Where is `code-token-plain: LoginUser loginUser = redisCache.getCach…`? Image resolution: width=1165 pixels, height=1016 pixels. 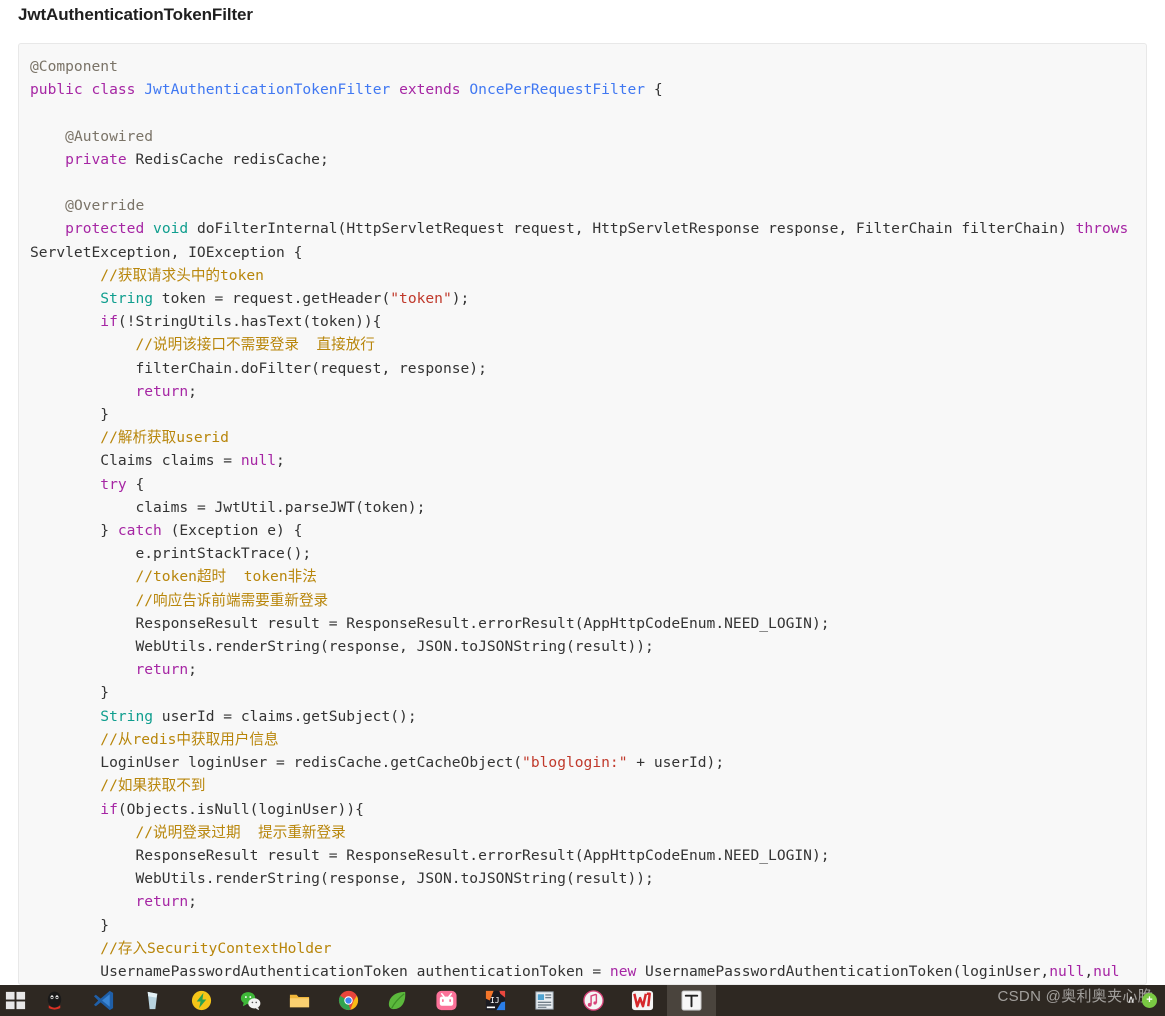 code-token-plain: LoginUser loginUser = redisCache.getCach… is located at coordinates (276, 763).